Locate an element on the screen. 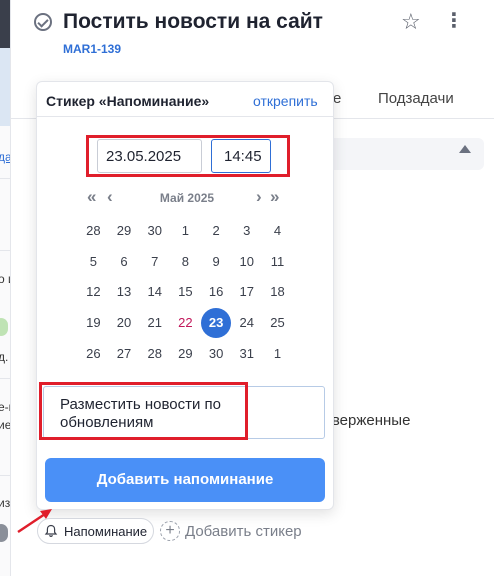 This screenshot has width=494, height=576. calendar-day-number: 14 is located at coordinates (154, 292).